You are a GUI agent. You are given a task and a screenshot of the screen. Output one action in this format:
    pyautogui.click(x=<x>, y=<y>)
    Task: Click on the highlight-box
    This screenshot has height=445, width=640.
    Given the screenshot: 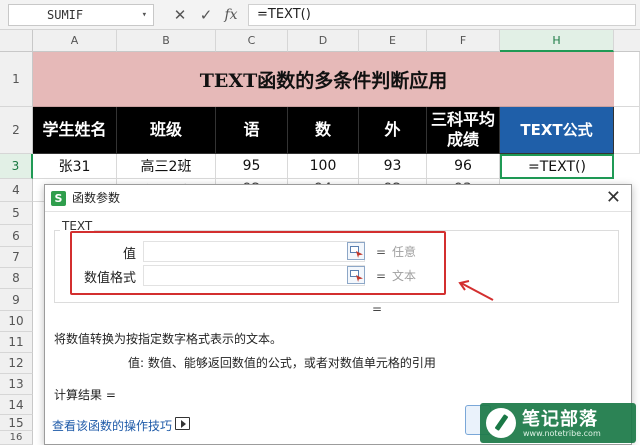 What is the action you would take?
    pyautogui.click(x=258, y=263)
    